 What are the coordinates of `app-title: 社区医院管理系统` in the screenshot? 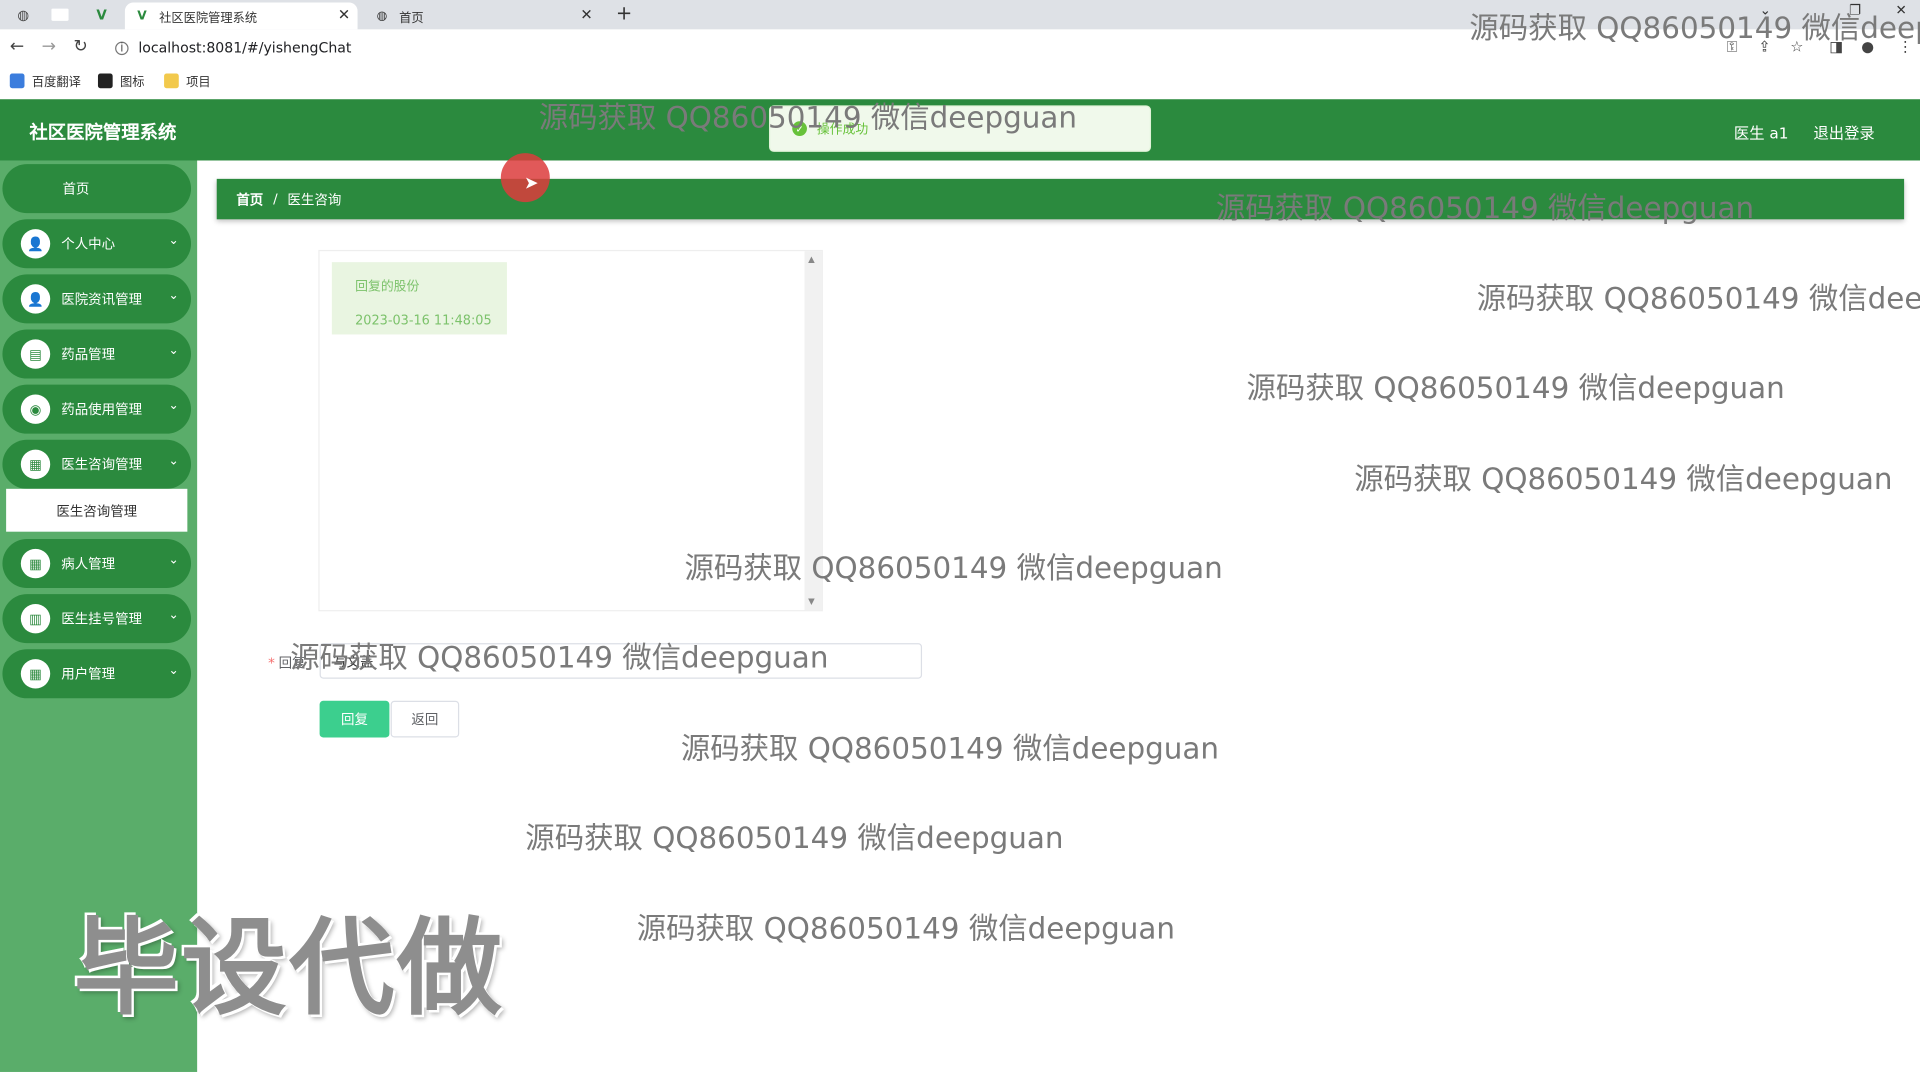 It's located at (103, 132).